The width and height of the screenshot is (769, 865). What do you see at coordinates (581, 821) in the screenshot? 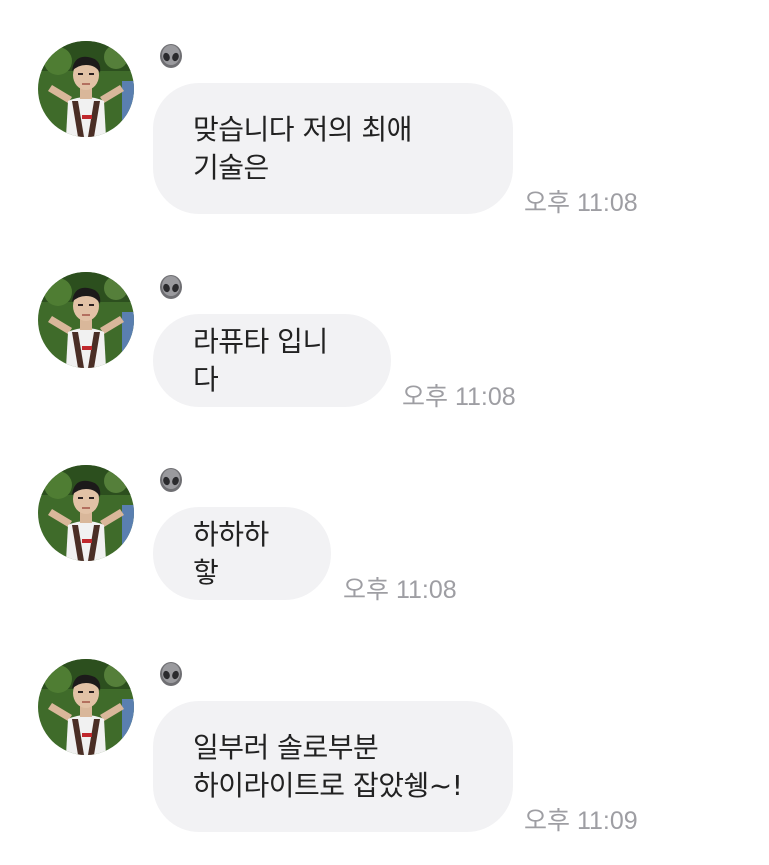
I see `message-timestamp: 오후 11:09` at bounding box center [581, 821].